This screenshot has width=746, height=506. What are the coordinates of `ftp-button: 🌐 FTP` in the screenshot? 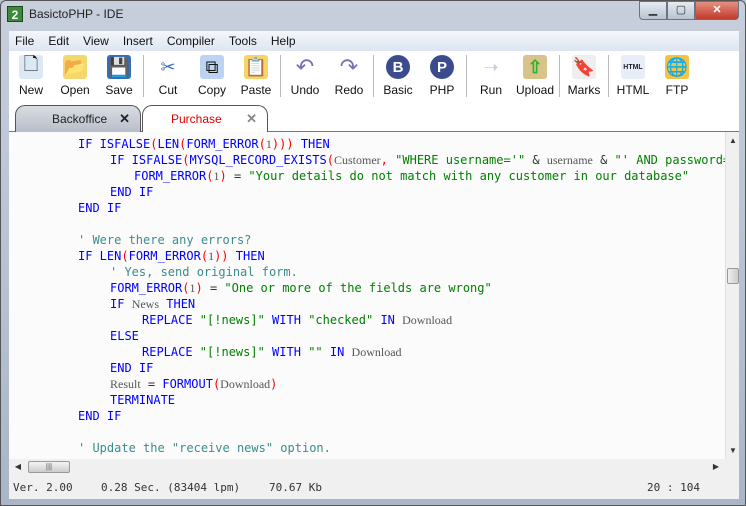 It's located at (677, 76).